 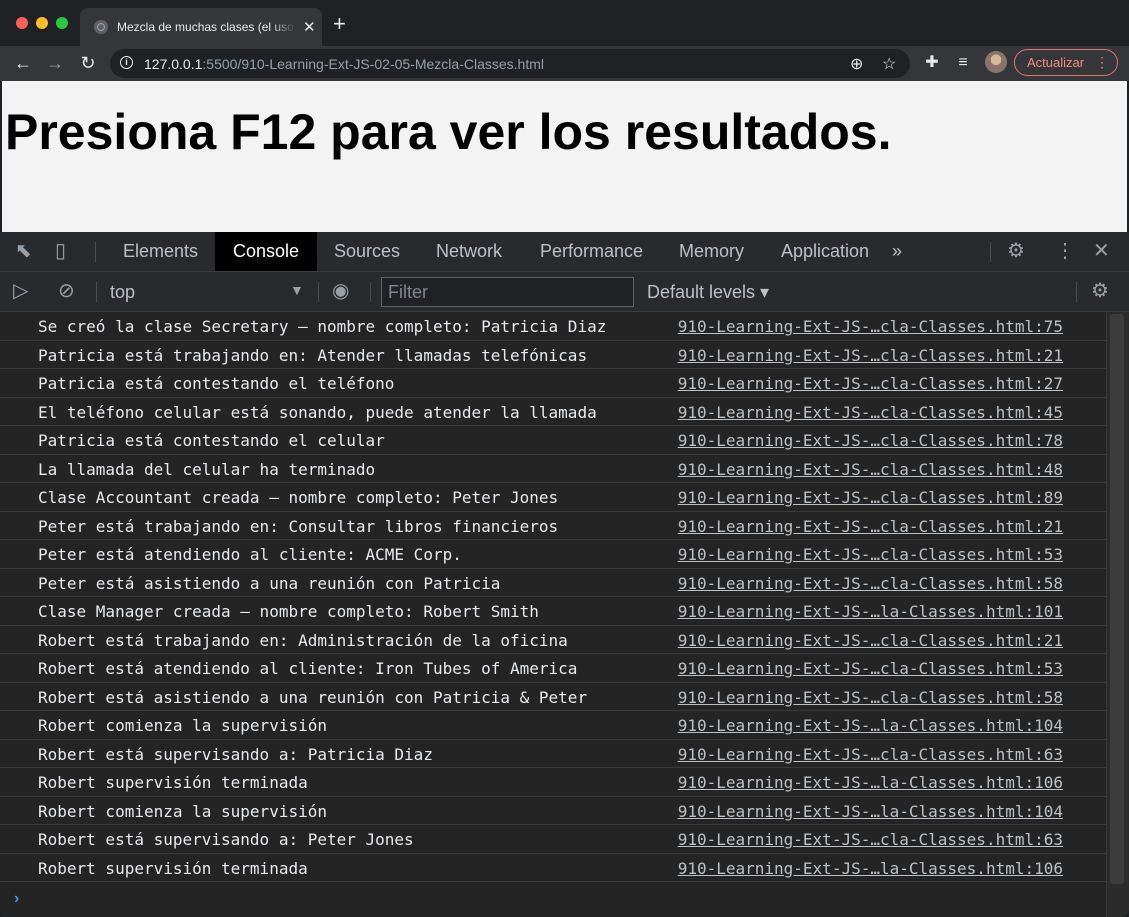 What do you see at coordinates (17, 898) in the screenshot?
I see `chevron-right-icon: ›` at bounding box center [17, 898].